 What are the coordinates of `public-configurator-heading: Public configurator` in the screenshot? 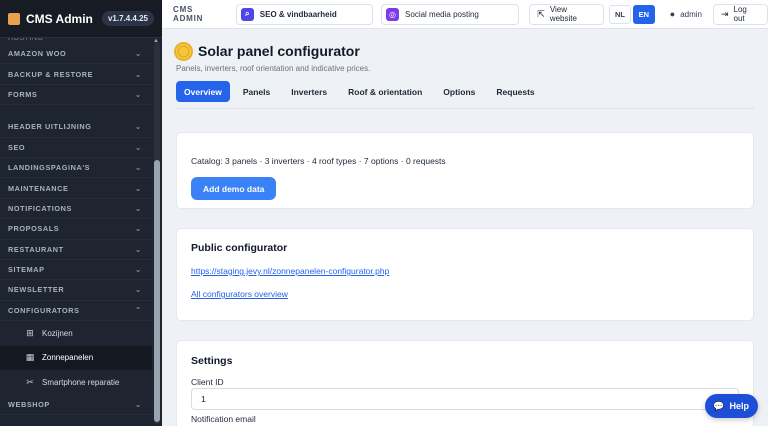 It's located at (239, 248).